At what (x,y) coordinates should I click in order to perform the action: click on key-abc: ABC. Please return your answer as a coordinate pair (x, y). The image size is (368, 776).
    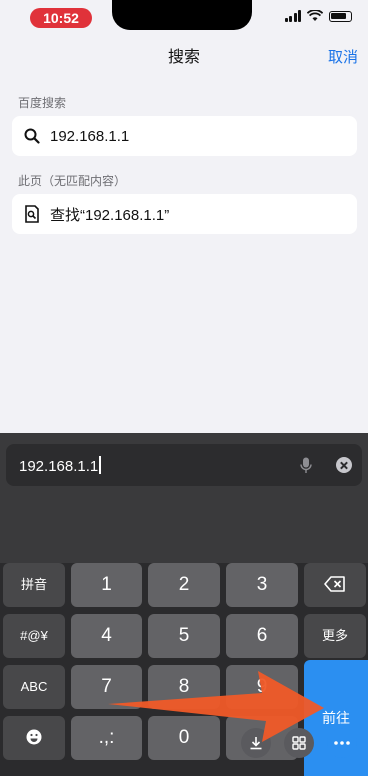
    Looking at the image, I should click on (34, 687).